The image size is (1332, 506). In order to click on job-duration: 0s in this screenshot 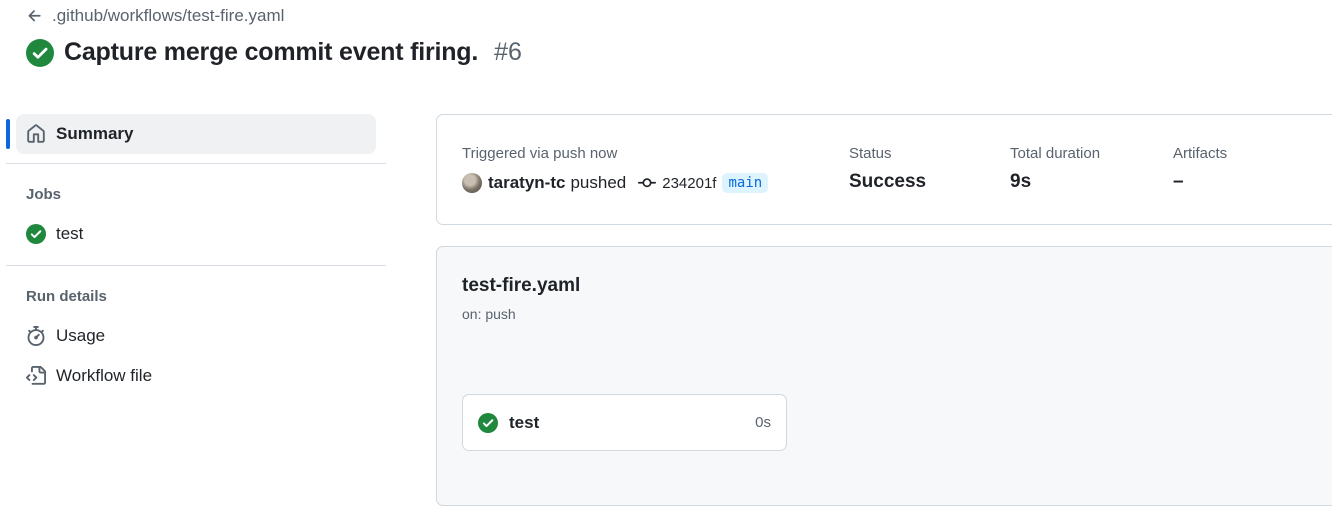, I will do `click(763, 422)`.